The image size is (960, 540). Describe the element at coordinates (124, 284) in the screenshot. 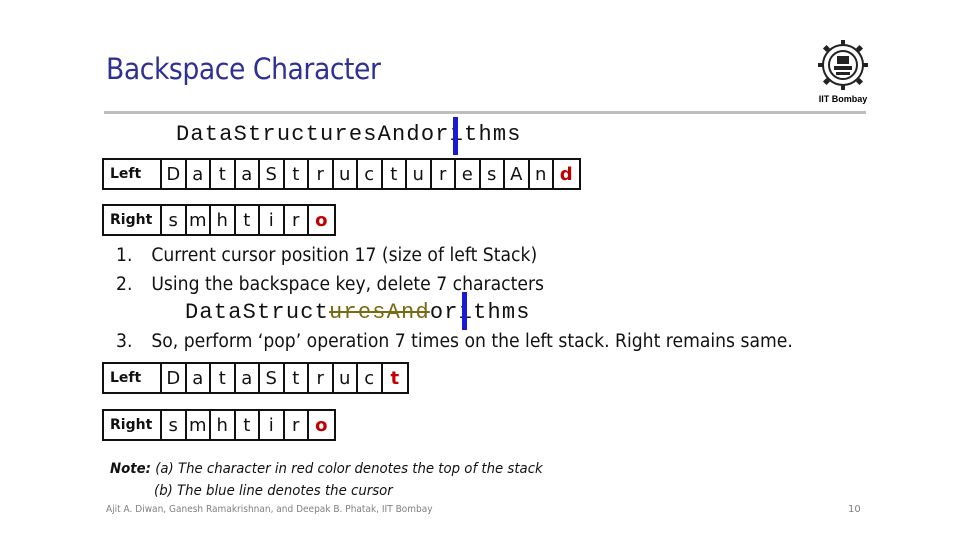

I see `step-number: 2.` at that location.